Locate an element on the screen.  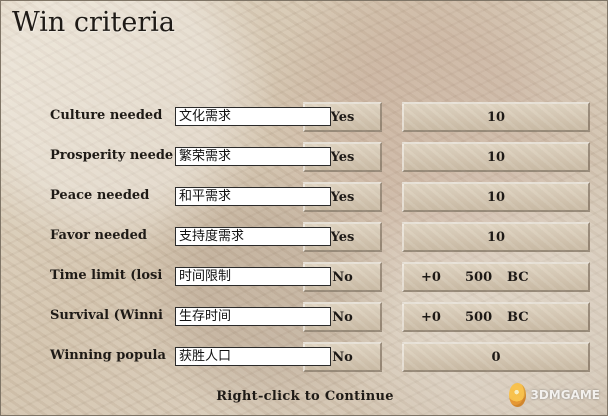
criteria-row-time-limit: Time limit (losi 时间限制 No +0 500 BC is located at coordinates (304, 282).